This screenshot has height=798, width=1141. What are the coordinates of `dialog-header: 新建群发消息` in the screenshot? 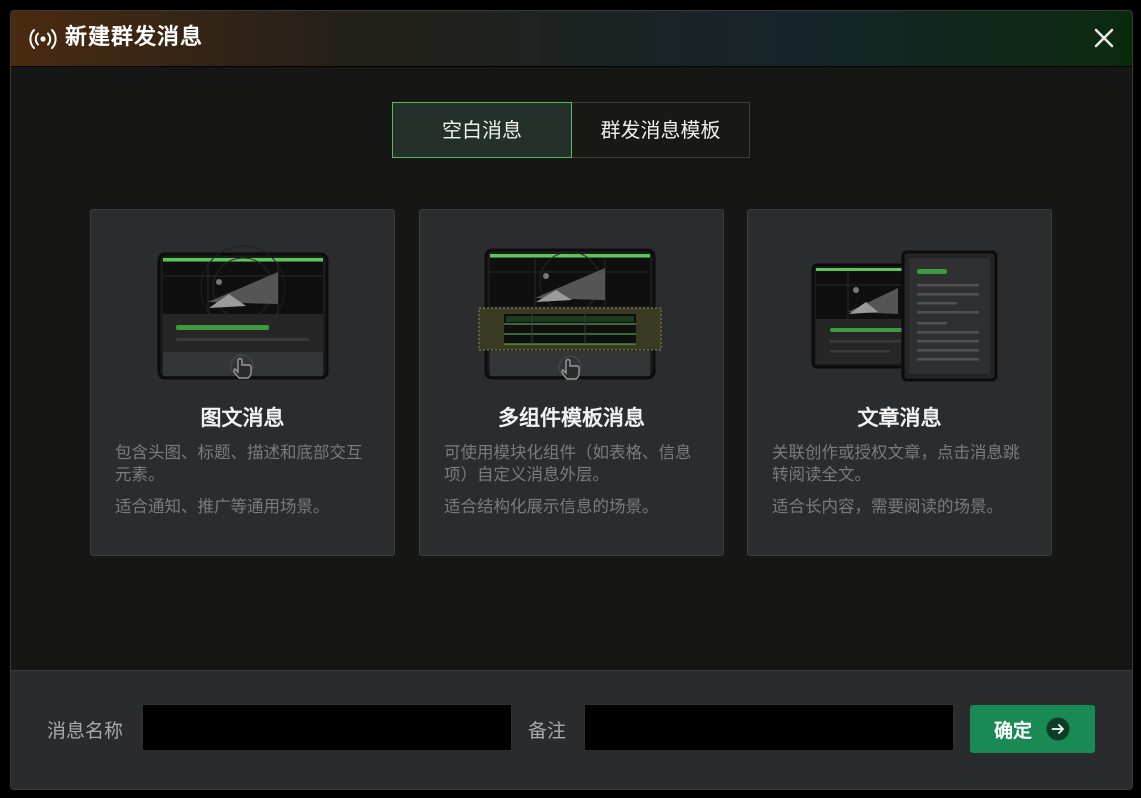 It's located at (571, 39).